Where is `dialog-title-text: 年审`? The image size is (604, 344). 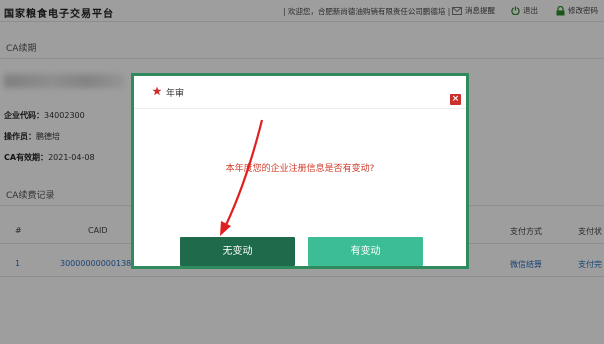
dialog-title-text: 年审 is located at coordinates (175, 94).